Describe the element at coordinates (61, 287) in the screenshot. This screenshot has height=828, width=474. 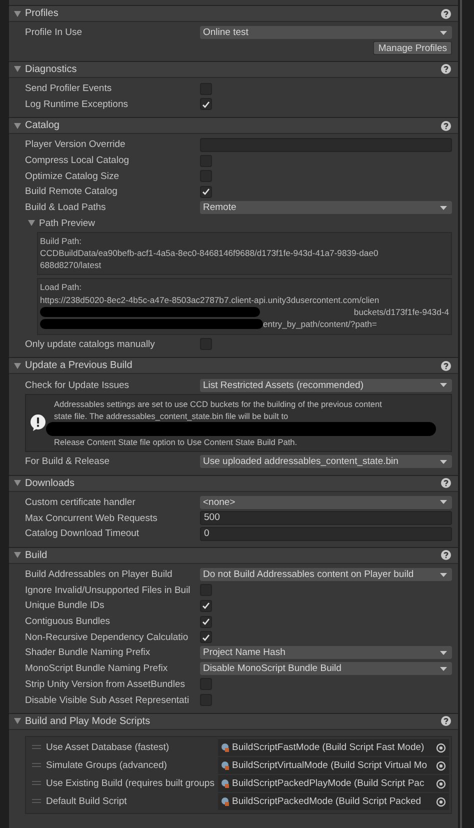
I see `path-text: Load Path:` at that location.